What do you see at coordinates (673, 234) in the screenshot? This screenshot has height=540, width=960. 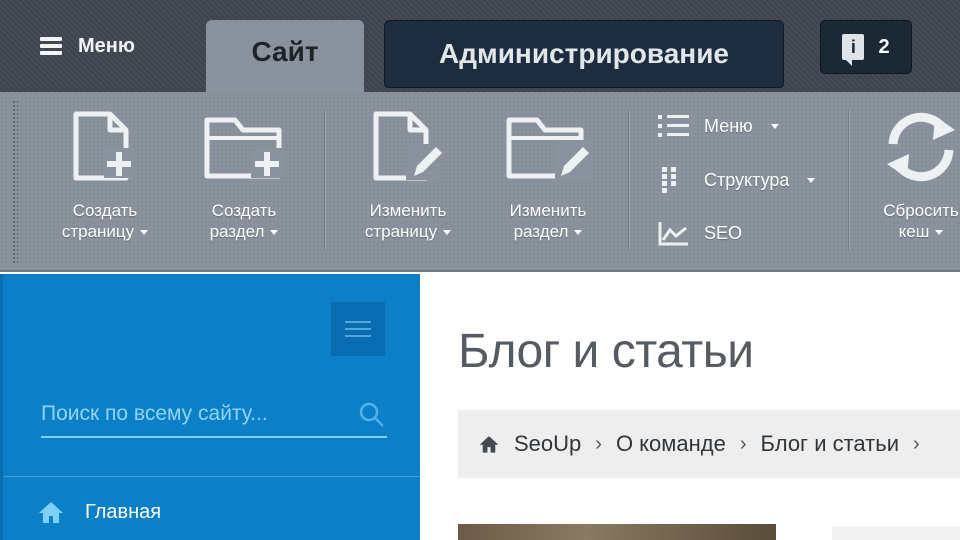 I see `seo-chart-icon` at bounding box center [673, 234].